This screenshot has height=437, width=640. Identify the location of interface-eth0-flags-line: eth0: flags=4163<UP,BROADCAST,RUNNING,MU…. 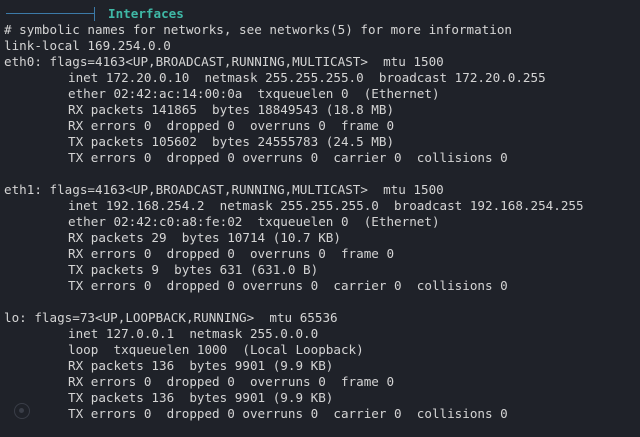
(224, 61).